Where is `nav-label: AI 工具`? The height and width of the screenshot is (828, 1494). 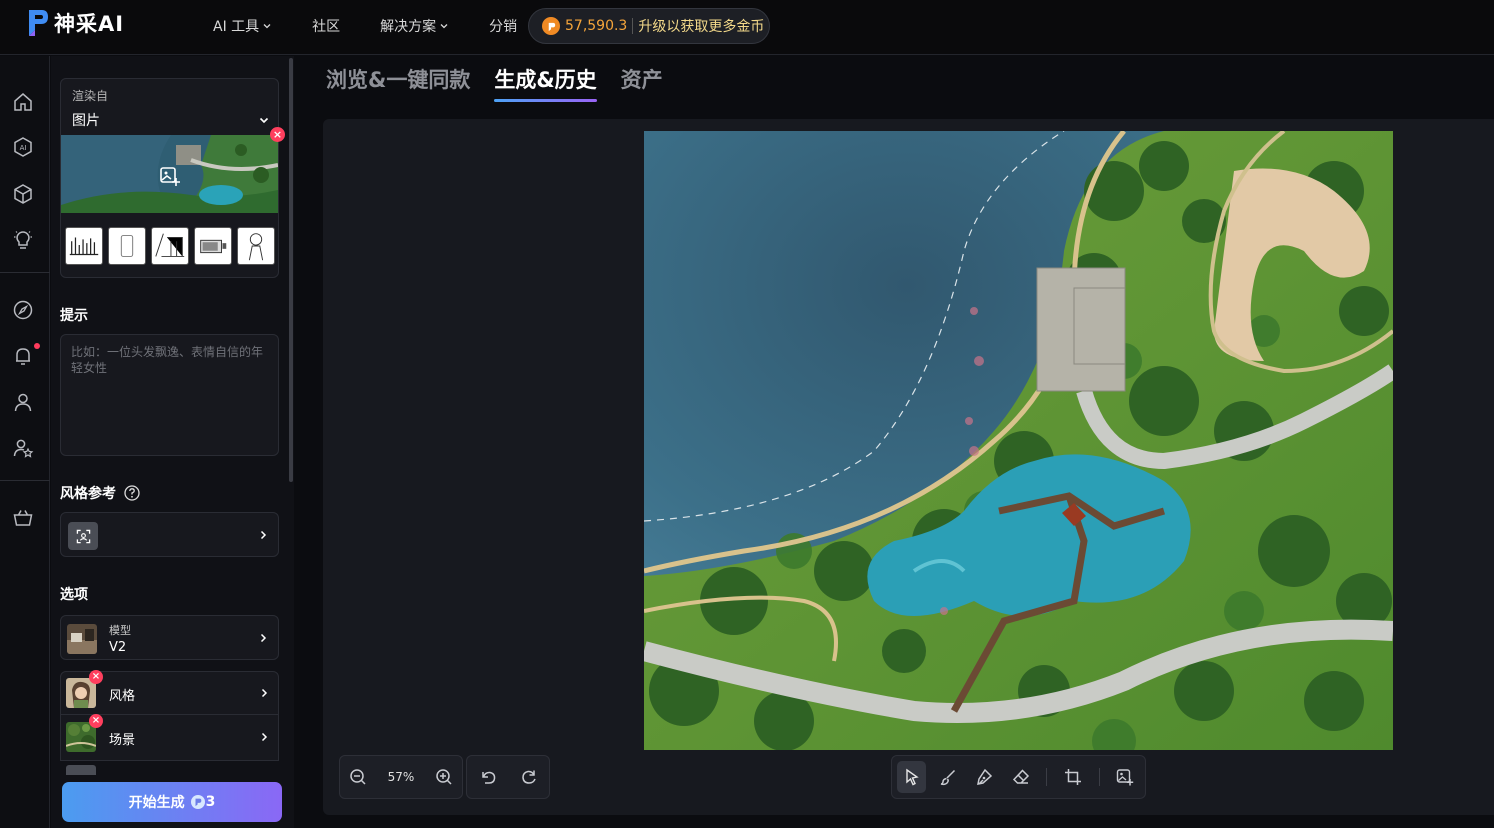
nav-label: AI 工具 is located at coordinates (236, 27).